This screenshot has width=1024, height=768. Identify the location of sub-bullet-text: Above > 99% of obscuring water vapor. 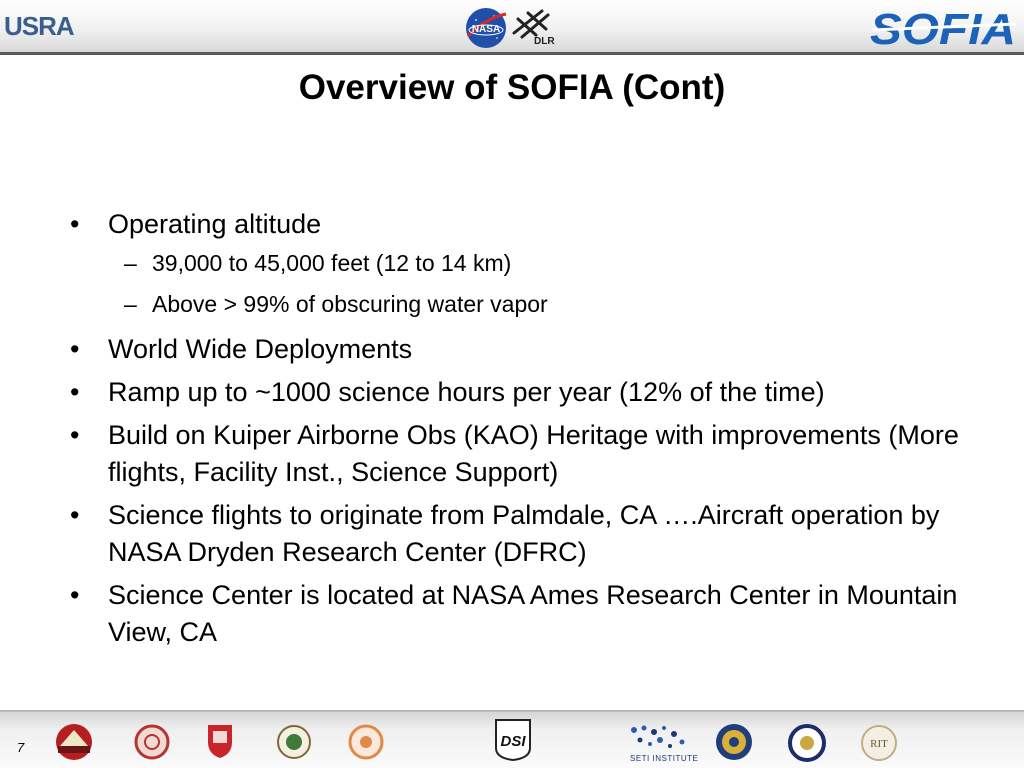
(350, 304).